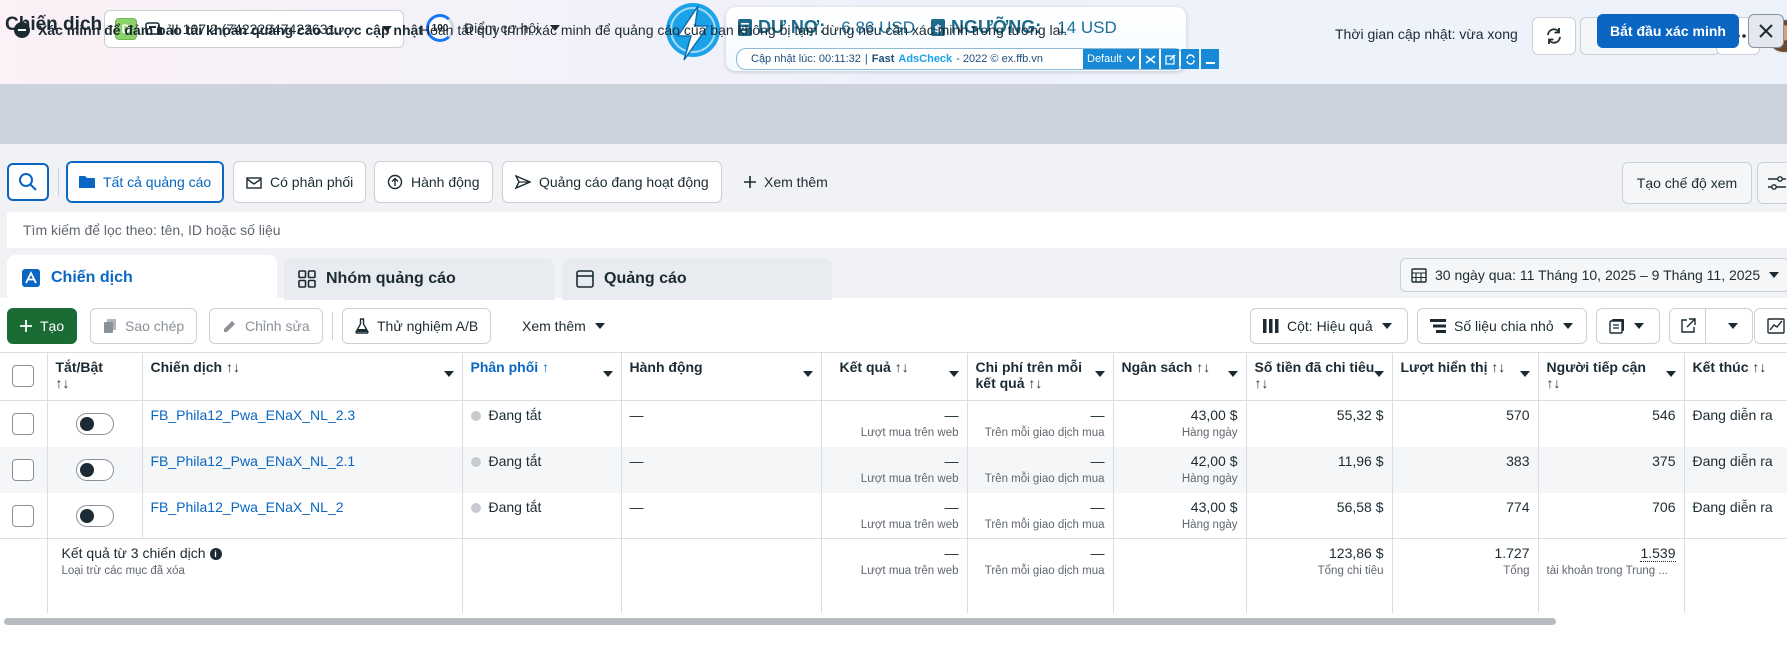 The image size is (1787, 658). Describe the element at coordinates (215, 554) in the screenshot. I see `info-icon: i` at that location.